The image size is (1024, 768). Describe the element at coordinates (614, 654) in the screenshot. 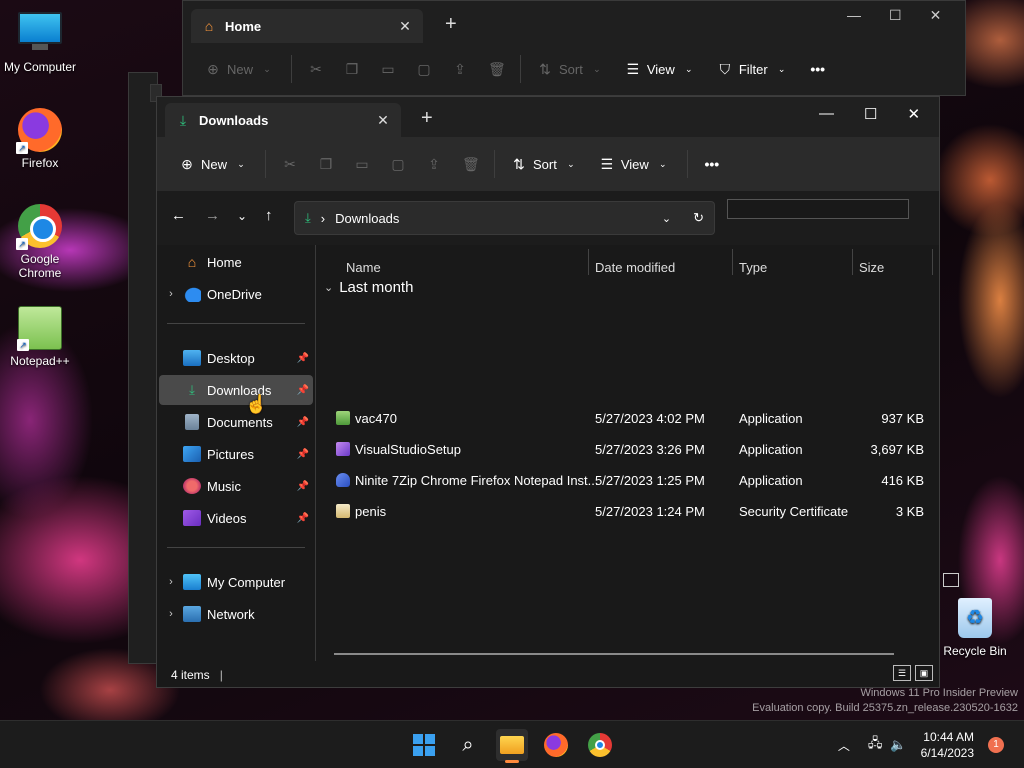

I see `horizontal-scrollbar` at that location.